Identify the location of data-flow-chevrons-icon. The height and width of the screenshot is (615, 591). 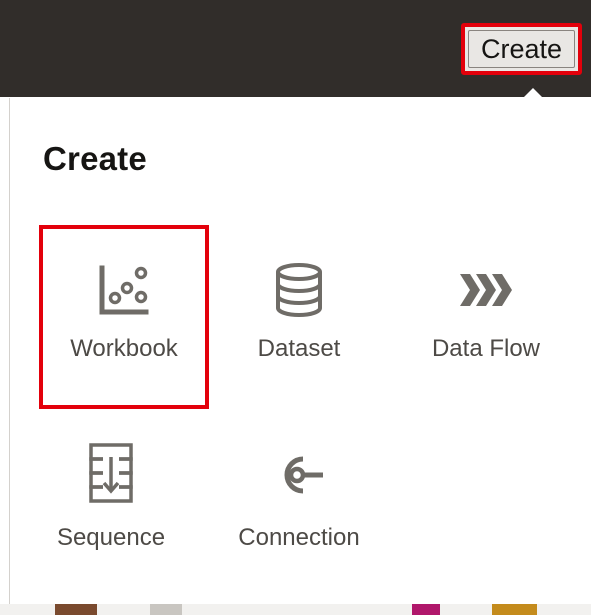
(486, 290).